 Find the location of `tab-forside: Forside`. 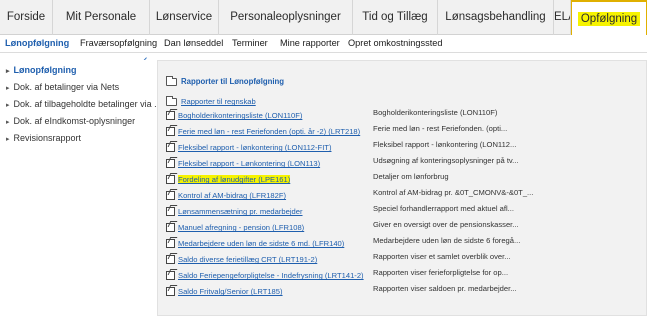

tab-forside: Forside is located at coordinates (26, 17).